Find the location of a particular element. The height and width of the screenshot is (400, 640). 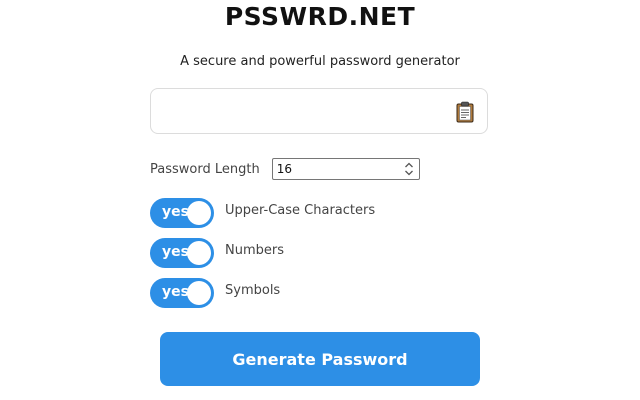

symbols-label: Symbols is located at coordinates (253, 290).